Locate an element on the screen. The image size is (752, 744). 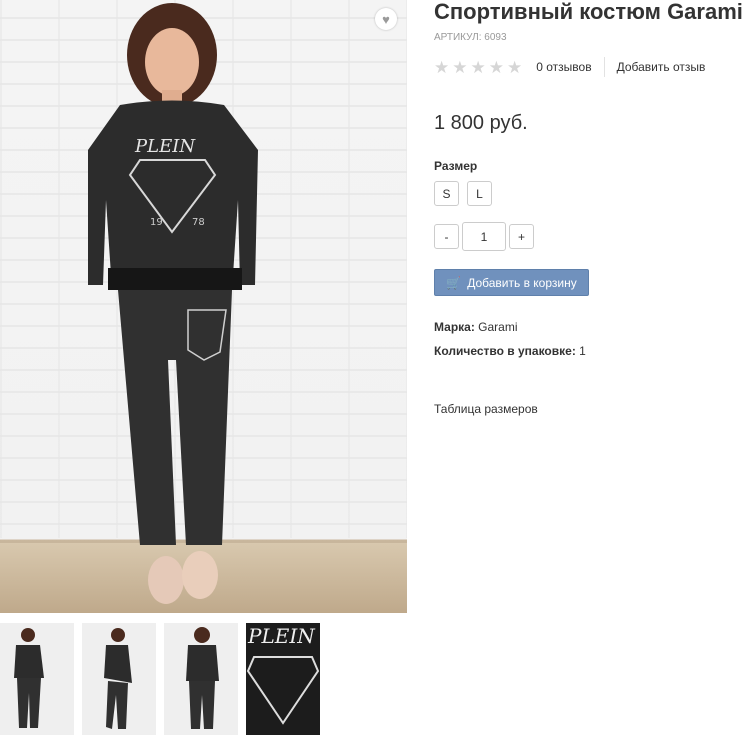
pack-quantity-value: 1 is located at coordinates (582, 351).